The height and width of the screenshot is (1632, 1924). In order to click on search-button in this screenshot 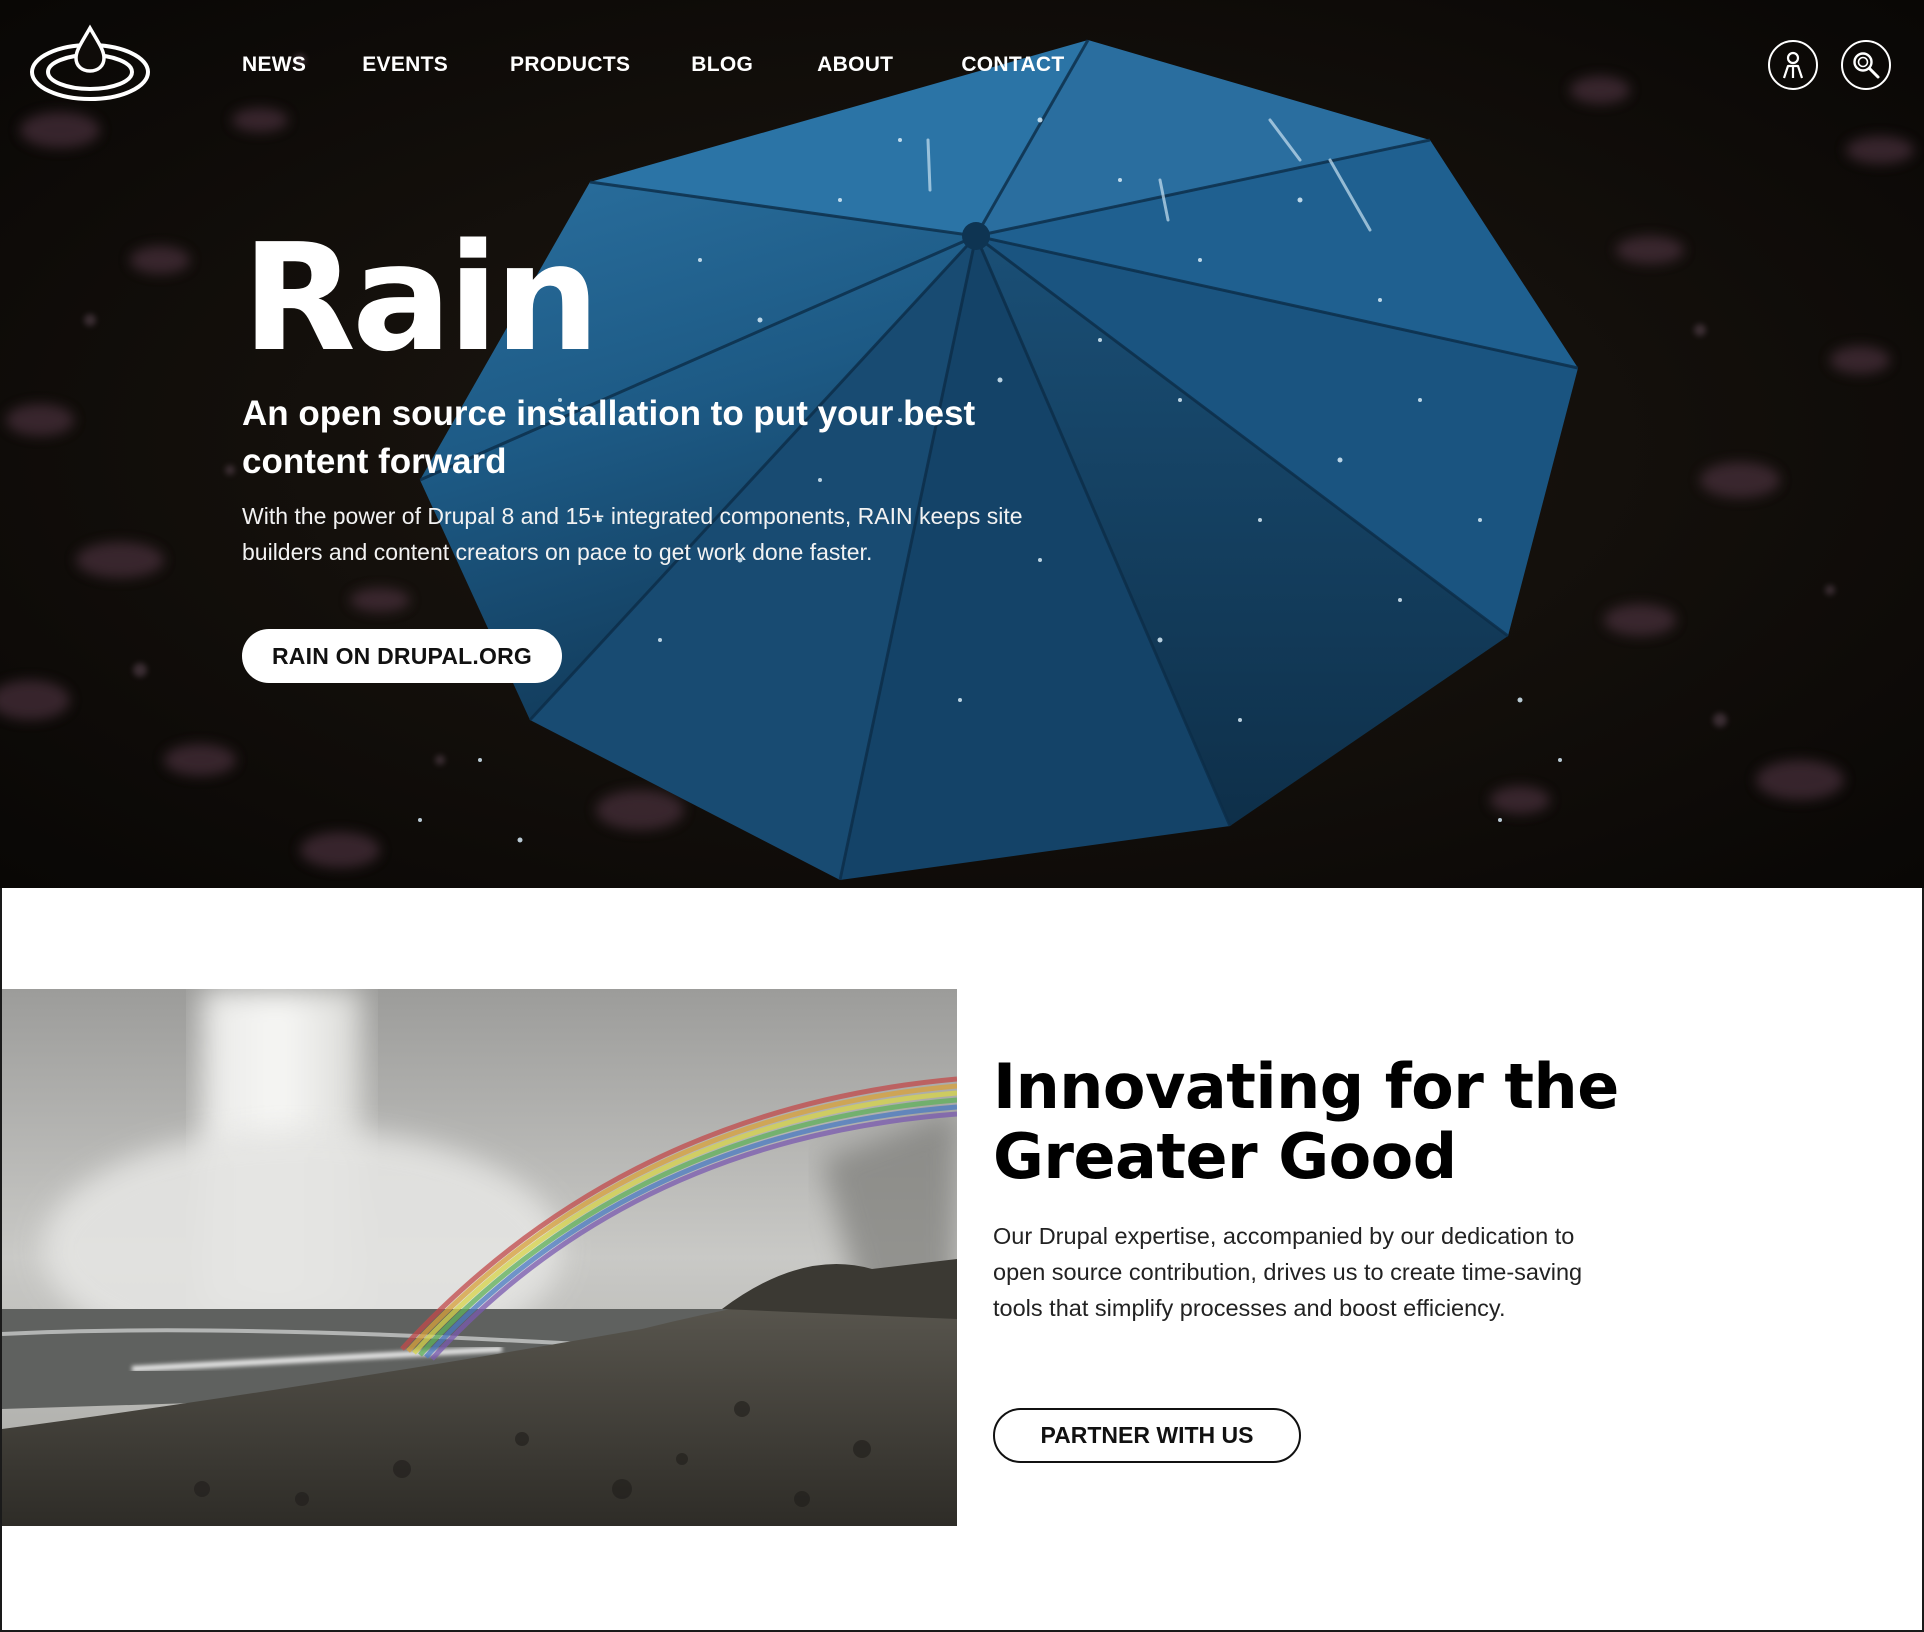, I will do `click(1866, 65)`.